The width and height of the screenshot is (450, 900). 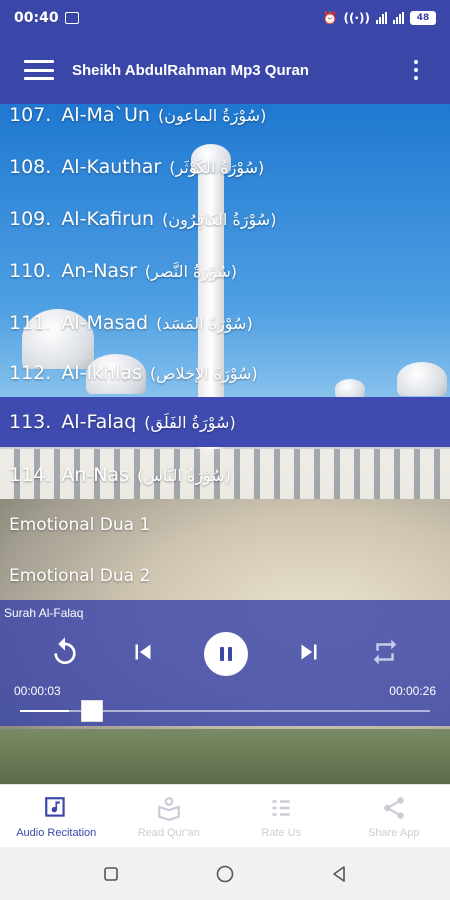 I want to click on repeat-icon, so click(x=385, y=652).